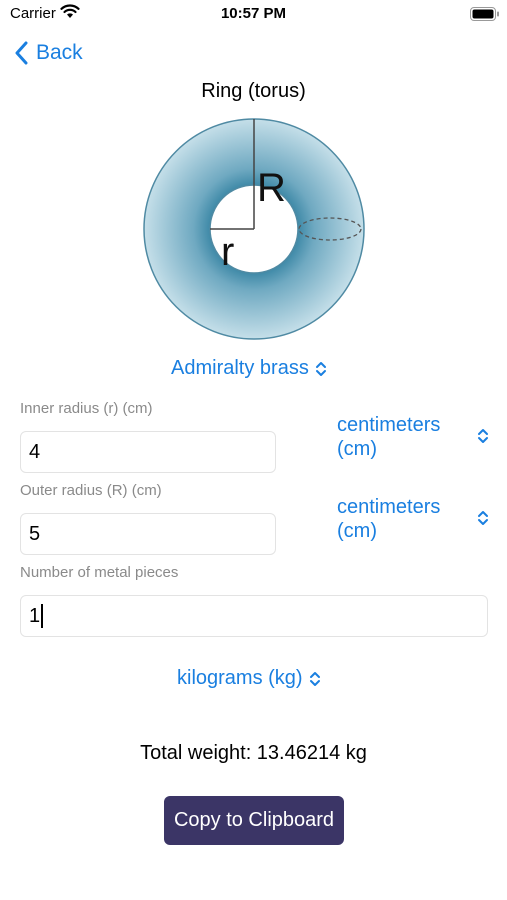 Image resolution: width=507 pixels, height=900 pixels. Describe the element at coordinates (59, 52) in the screenshot. I see `back-label: Back` at that location.